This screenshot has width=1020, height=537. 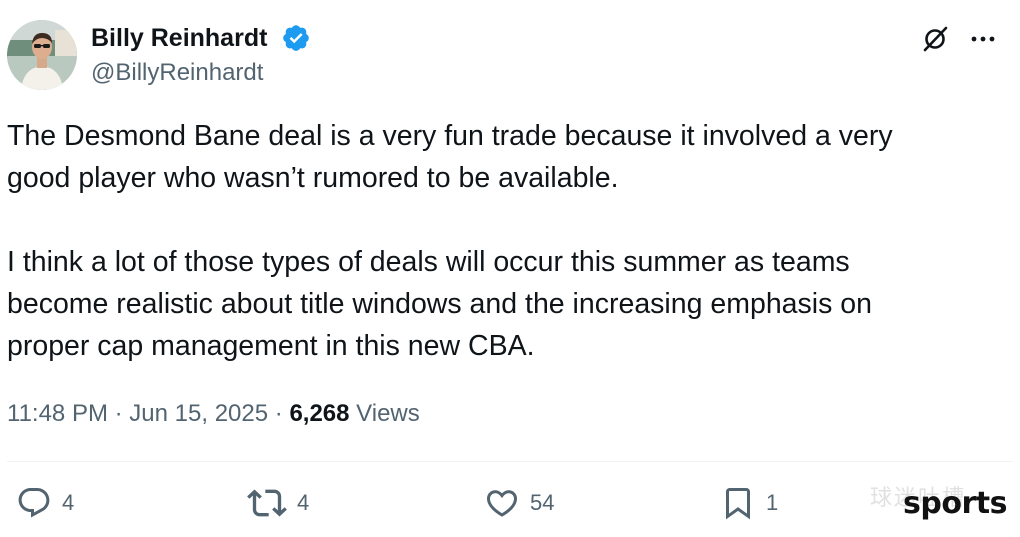 I want to click on watermark: 球迷吐槽 sports, so click(x=942, y=505).